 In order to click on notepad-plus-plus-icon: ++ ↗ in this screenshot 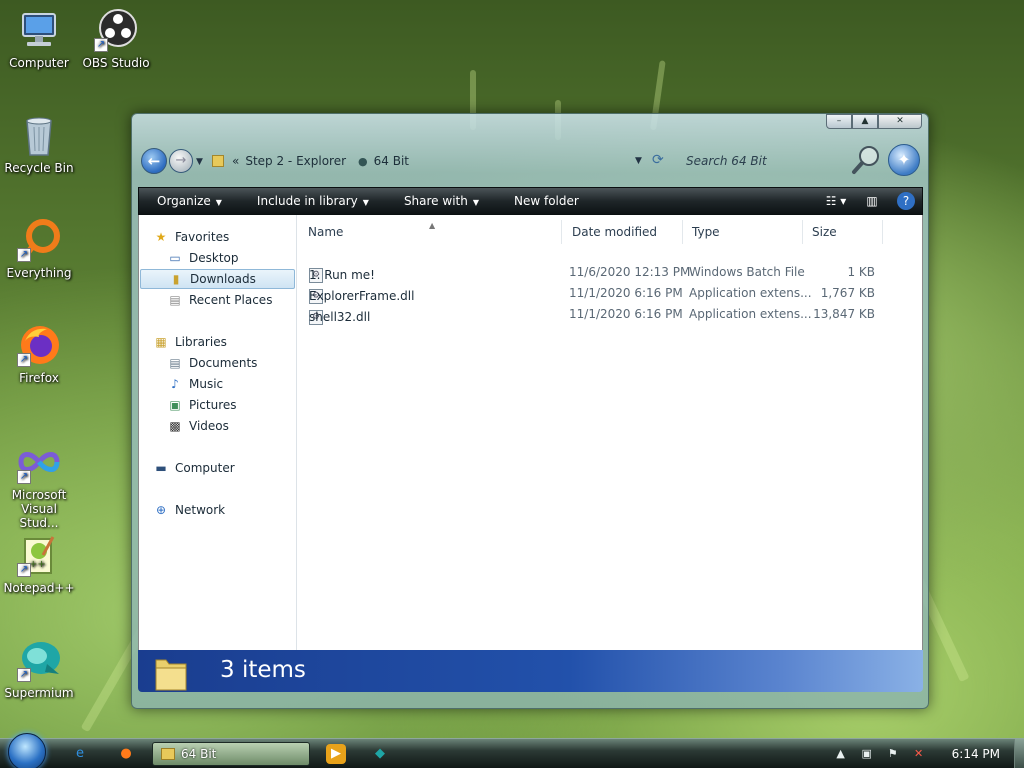, I will do `click(39, 555)`.